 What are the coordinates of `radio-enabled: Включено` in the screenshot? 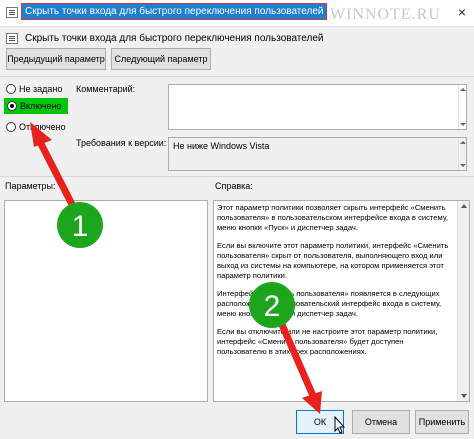 It's located at (36, 106).